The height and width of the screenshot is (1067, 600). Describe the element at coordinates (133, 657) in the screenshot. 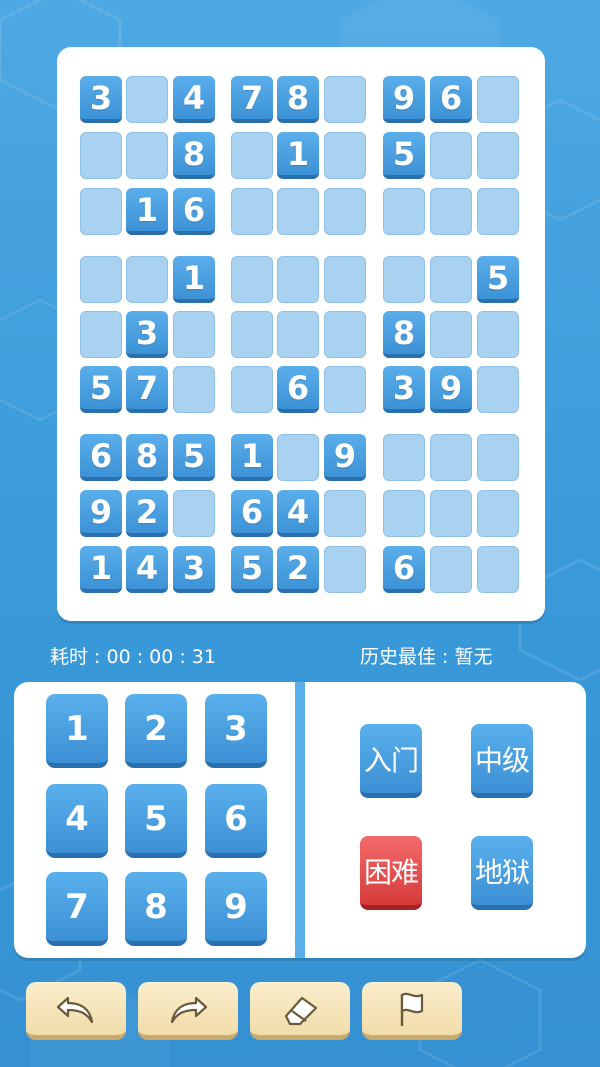

I see `elapsed-time: 耗时 : 00 : 00 : 31` at that location.